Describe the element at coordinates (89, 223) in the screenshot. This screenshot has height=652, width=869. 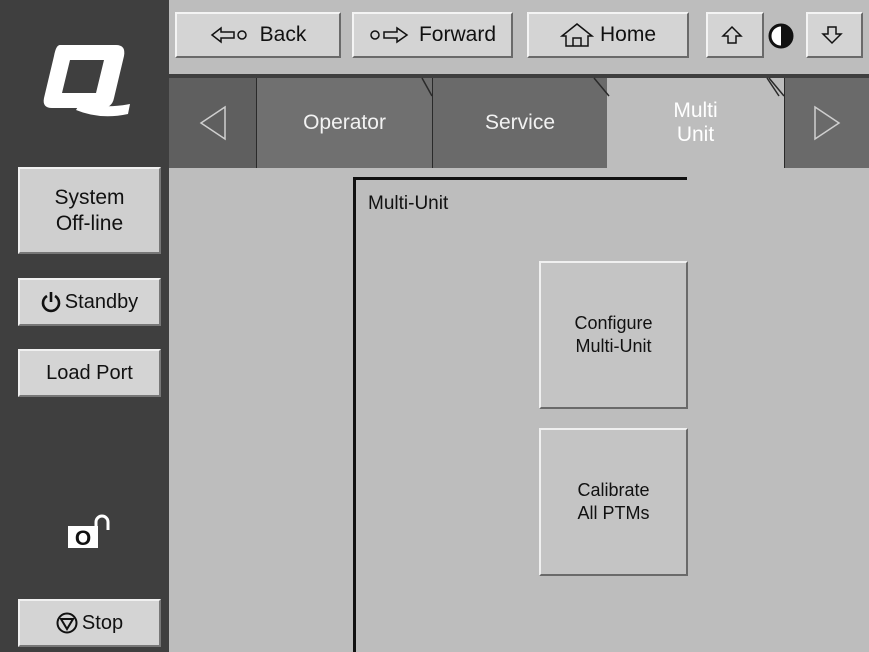
I see `status-line-2: Off-line` at that location.